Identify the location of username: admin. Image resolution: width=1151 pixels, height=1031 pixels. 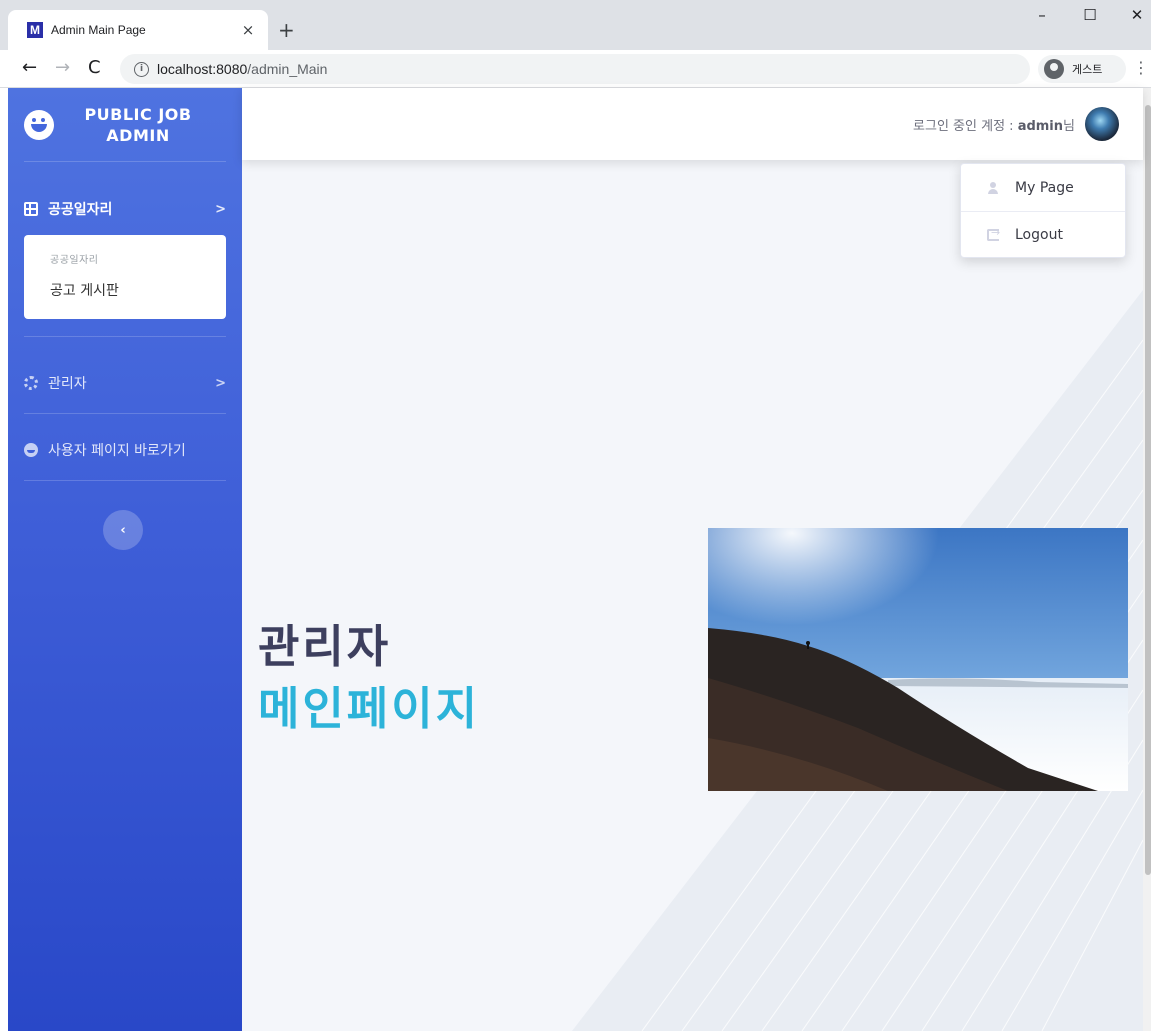
(1040, 126).